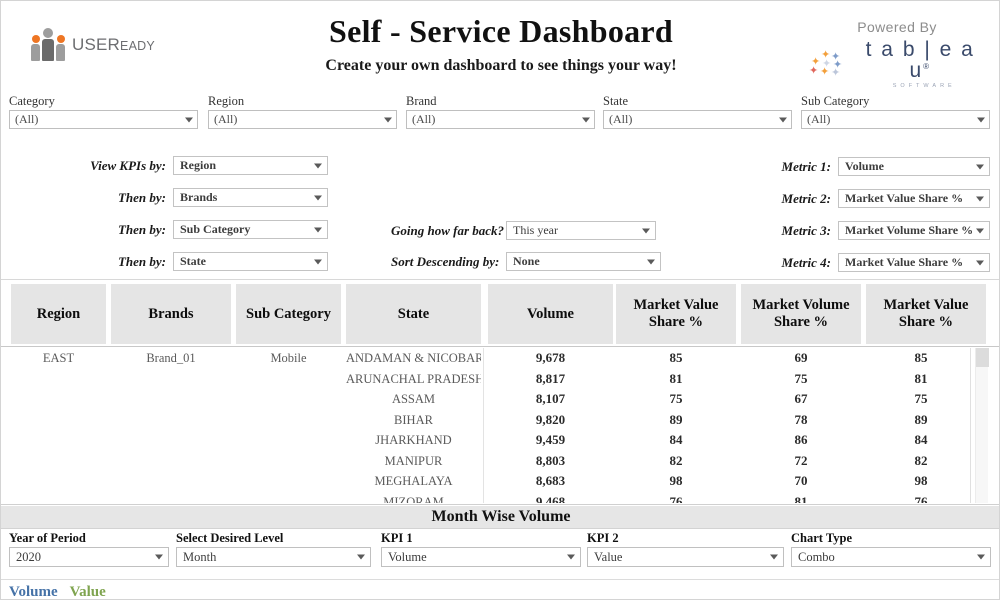  I want to click on table-row: MIZORAM 9,468 76 81 76, so click(485, 498).